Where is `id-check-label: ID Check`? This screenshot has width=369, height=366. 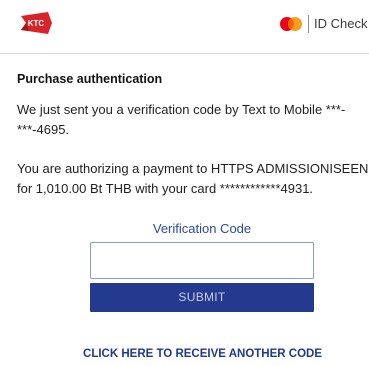
id-check-label: ID Check is located at coordinates (341, 23).